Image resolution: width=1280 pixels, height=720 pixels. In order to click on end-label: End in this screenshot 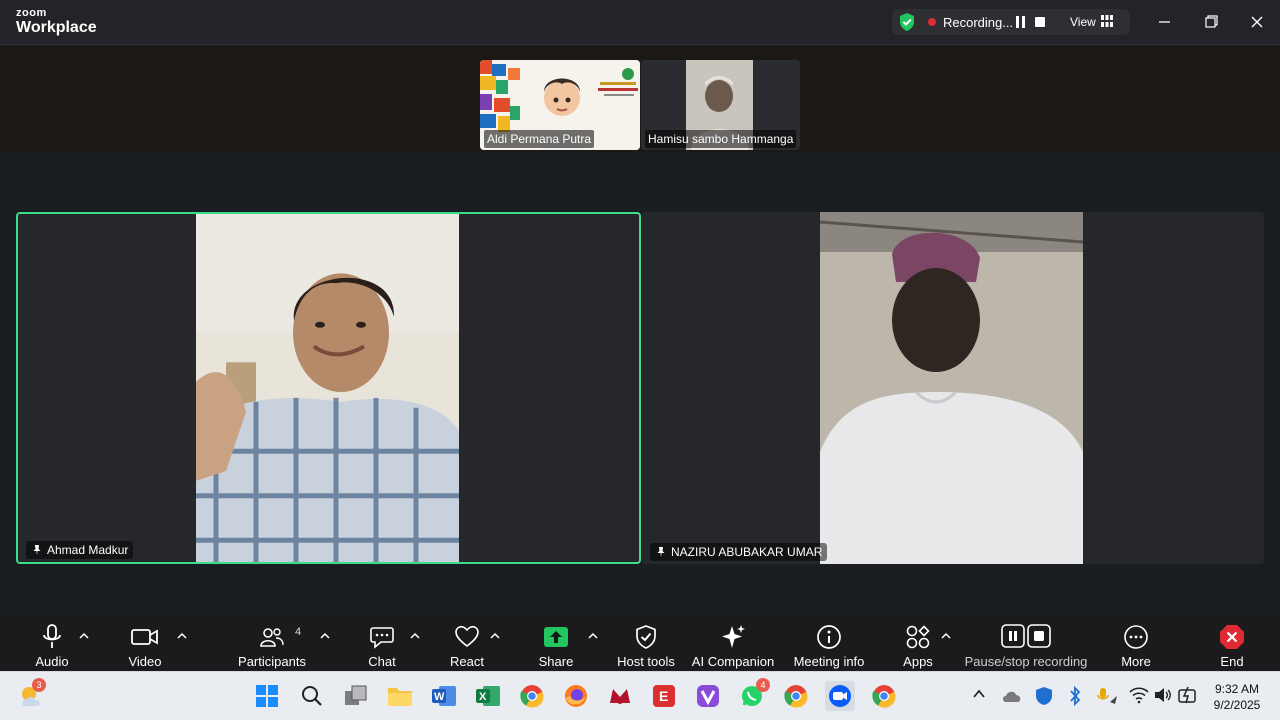, I will do `click(1232, 661)`.